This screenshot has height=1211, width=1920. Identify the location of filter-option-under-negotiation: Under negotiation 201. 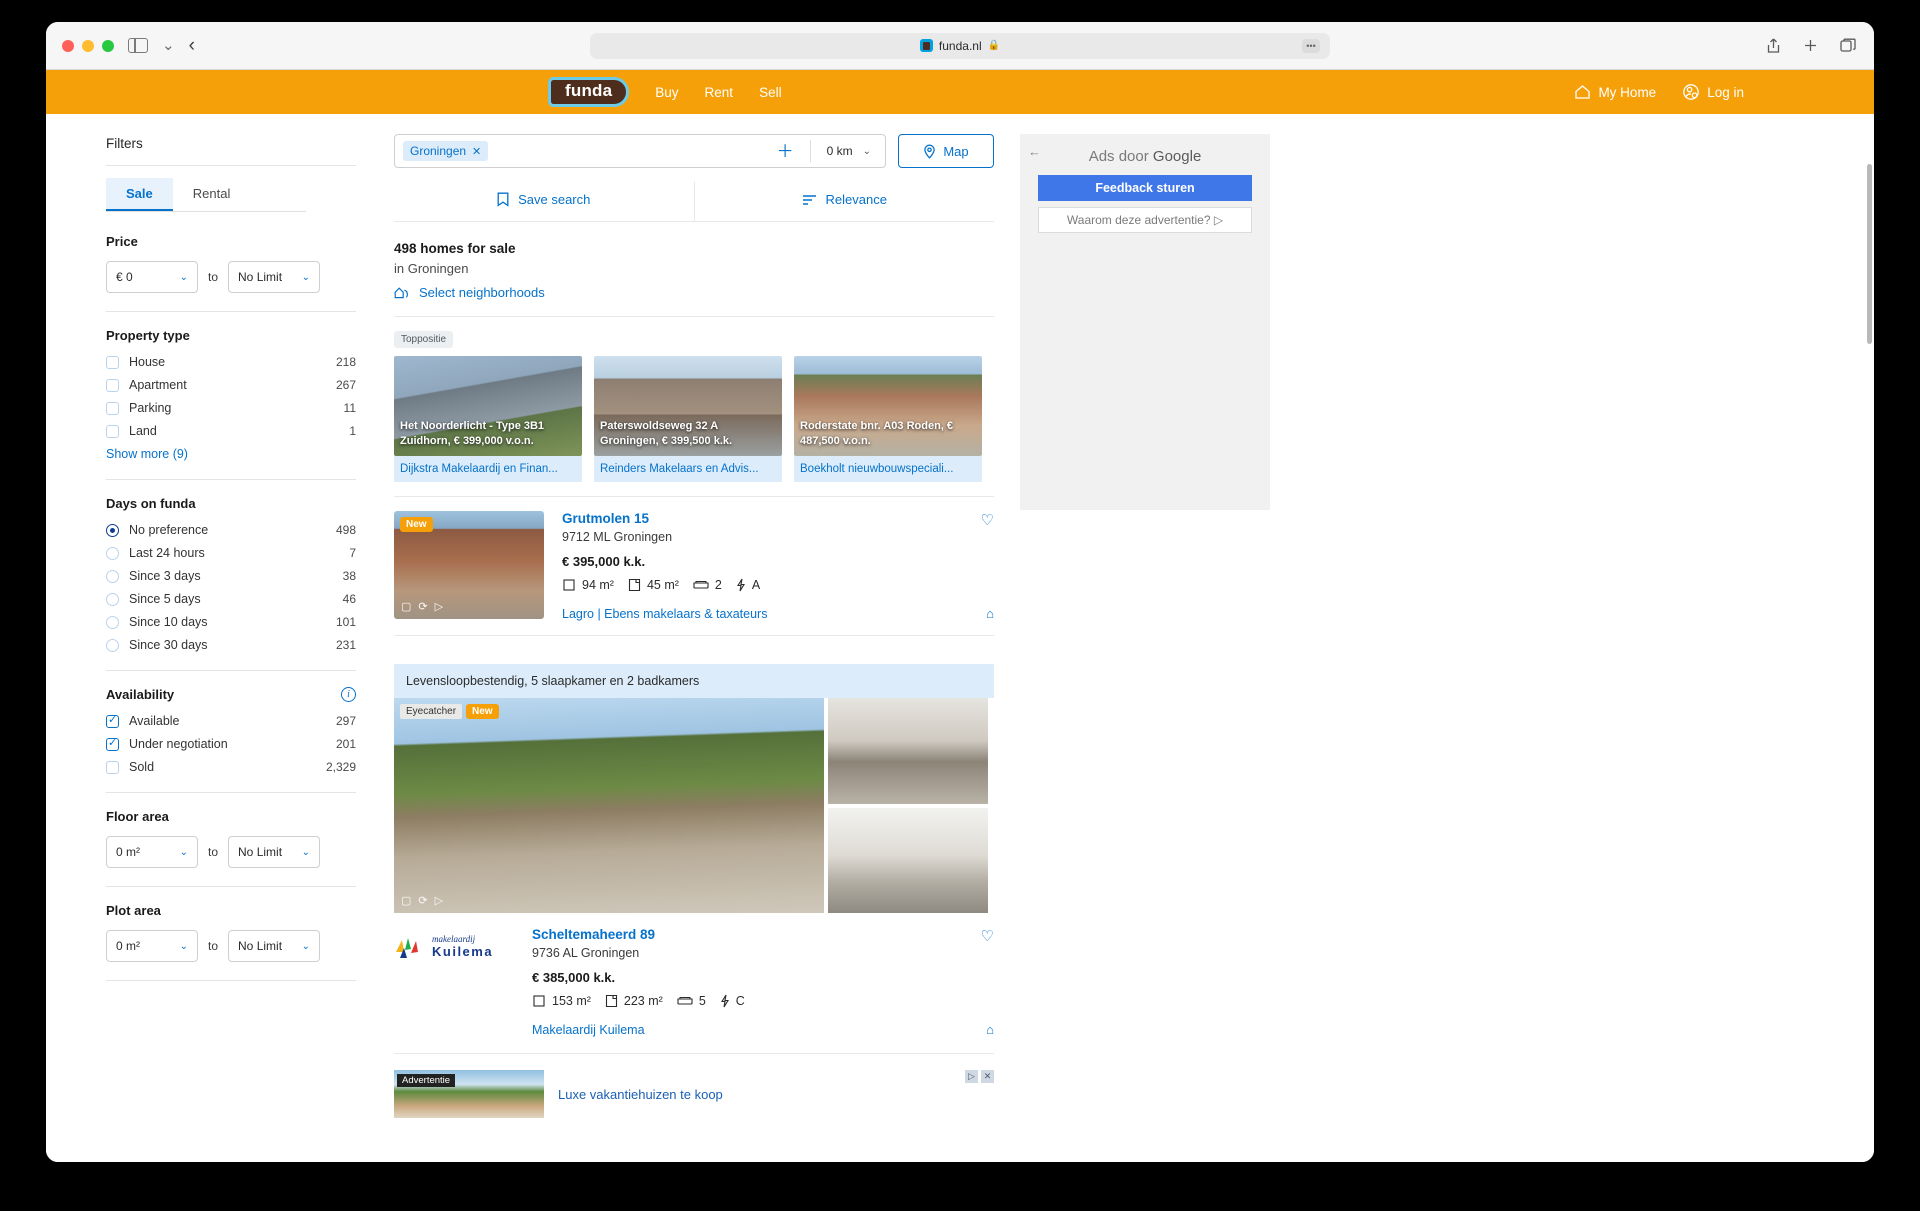
(231, 743).